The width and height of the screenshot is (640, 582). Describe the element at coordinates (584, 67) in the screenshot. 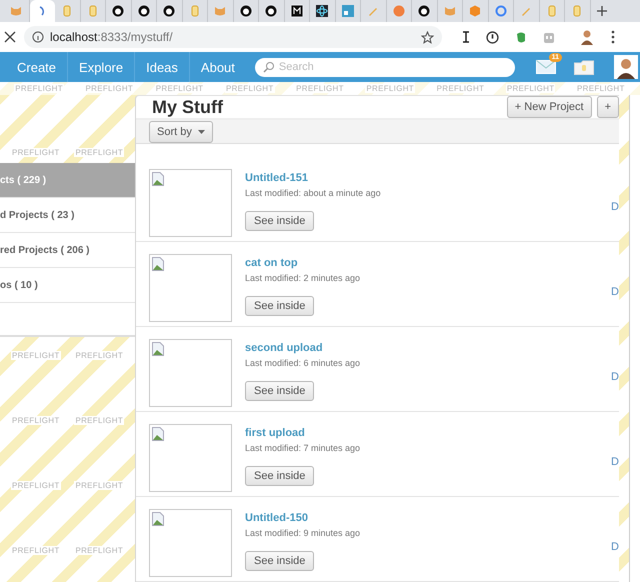

I see `folder-icon` at that location.